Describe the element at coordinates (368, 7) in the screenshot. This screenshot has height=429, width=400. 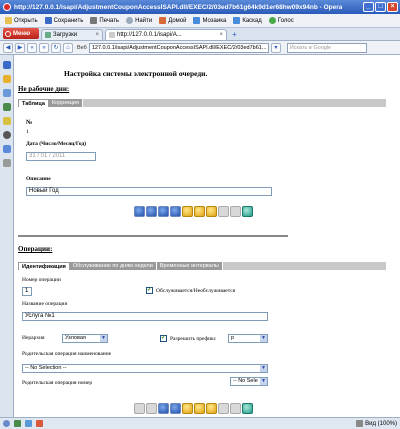
I see `minimize-button: _` at that location.